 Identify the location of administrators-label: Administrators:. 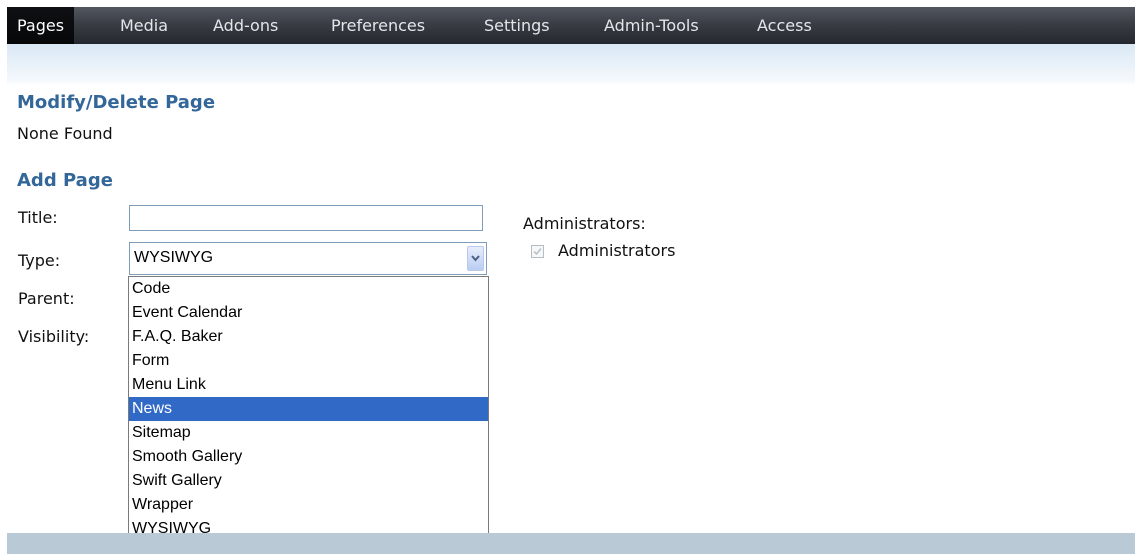
(584, 223).